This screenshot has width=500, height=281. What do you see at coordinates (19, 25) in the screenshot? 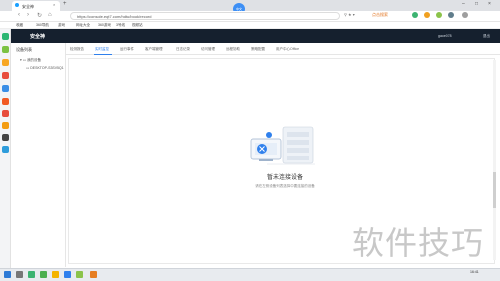
I see `bookmark-item: 收藏` at bounding box center [19, 25].